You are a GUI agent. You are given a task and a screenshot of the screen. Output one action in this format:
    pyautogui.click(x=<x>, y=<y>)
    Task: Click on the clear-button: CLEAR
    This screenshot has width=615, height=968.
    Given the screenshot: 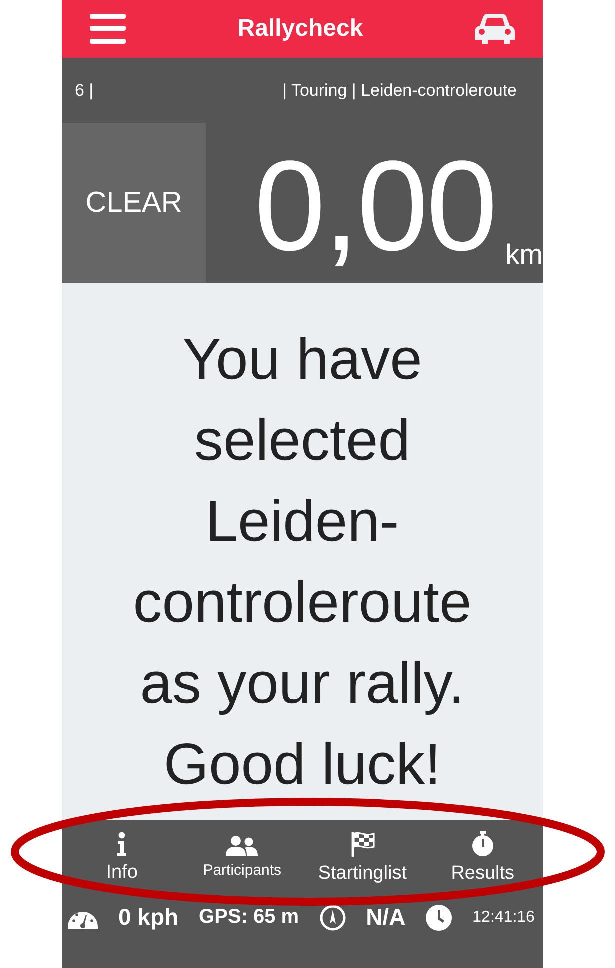 What is the action you would take?
    pyautogui.click(x=134, y=203)
    